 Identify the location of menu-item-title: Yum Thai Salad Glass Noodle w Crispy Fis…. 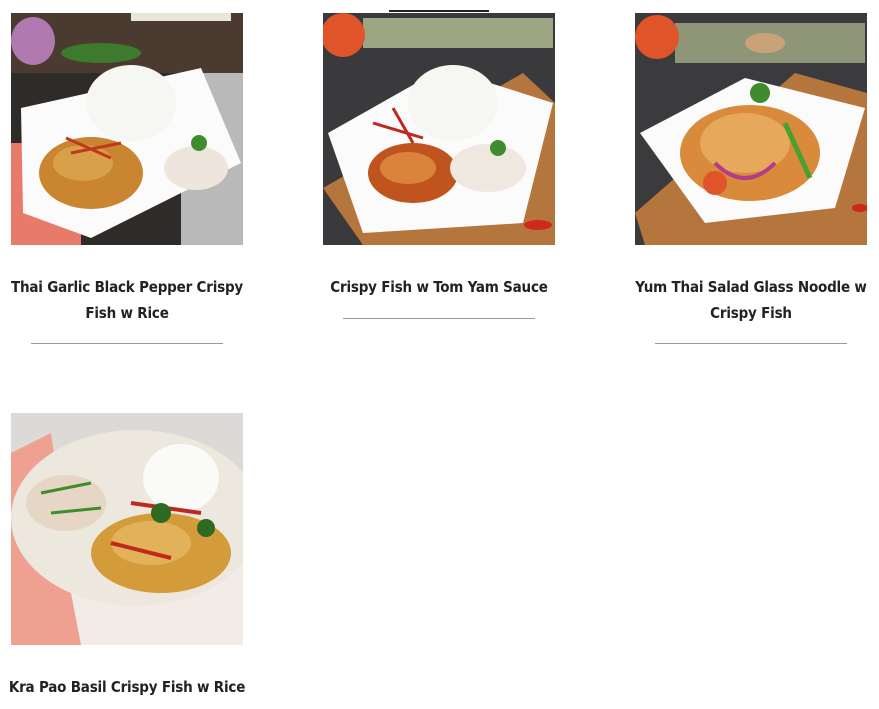
(751, 300).